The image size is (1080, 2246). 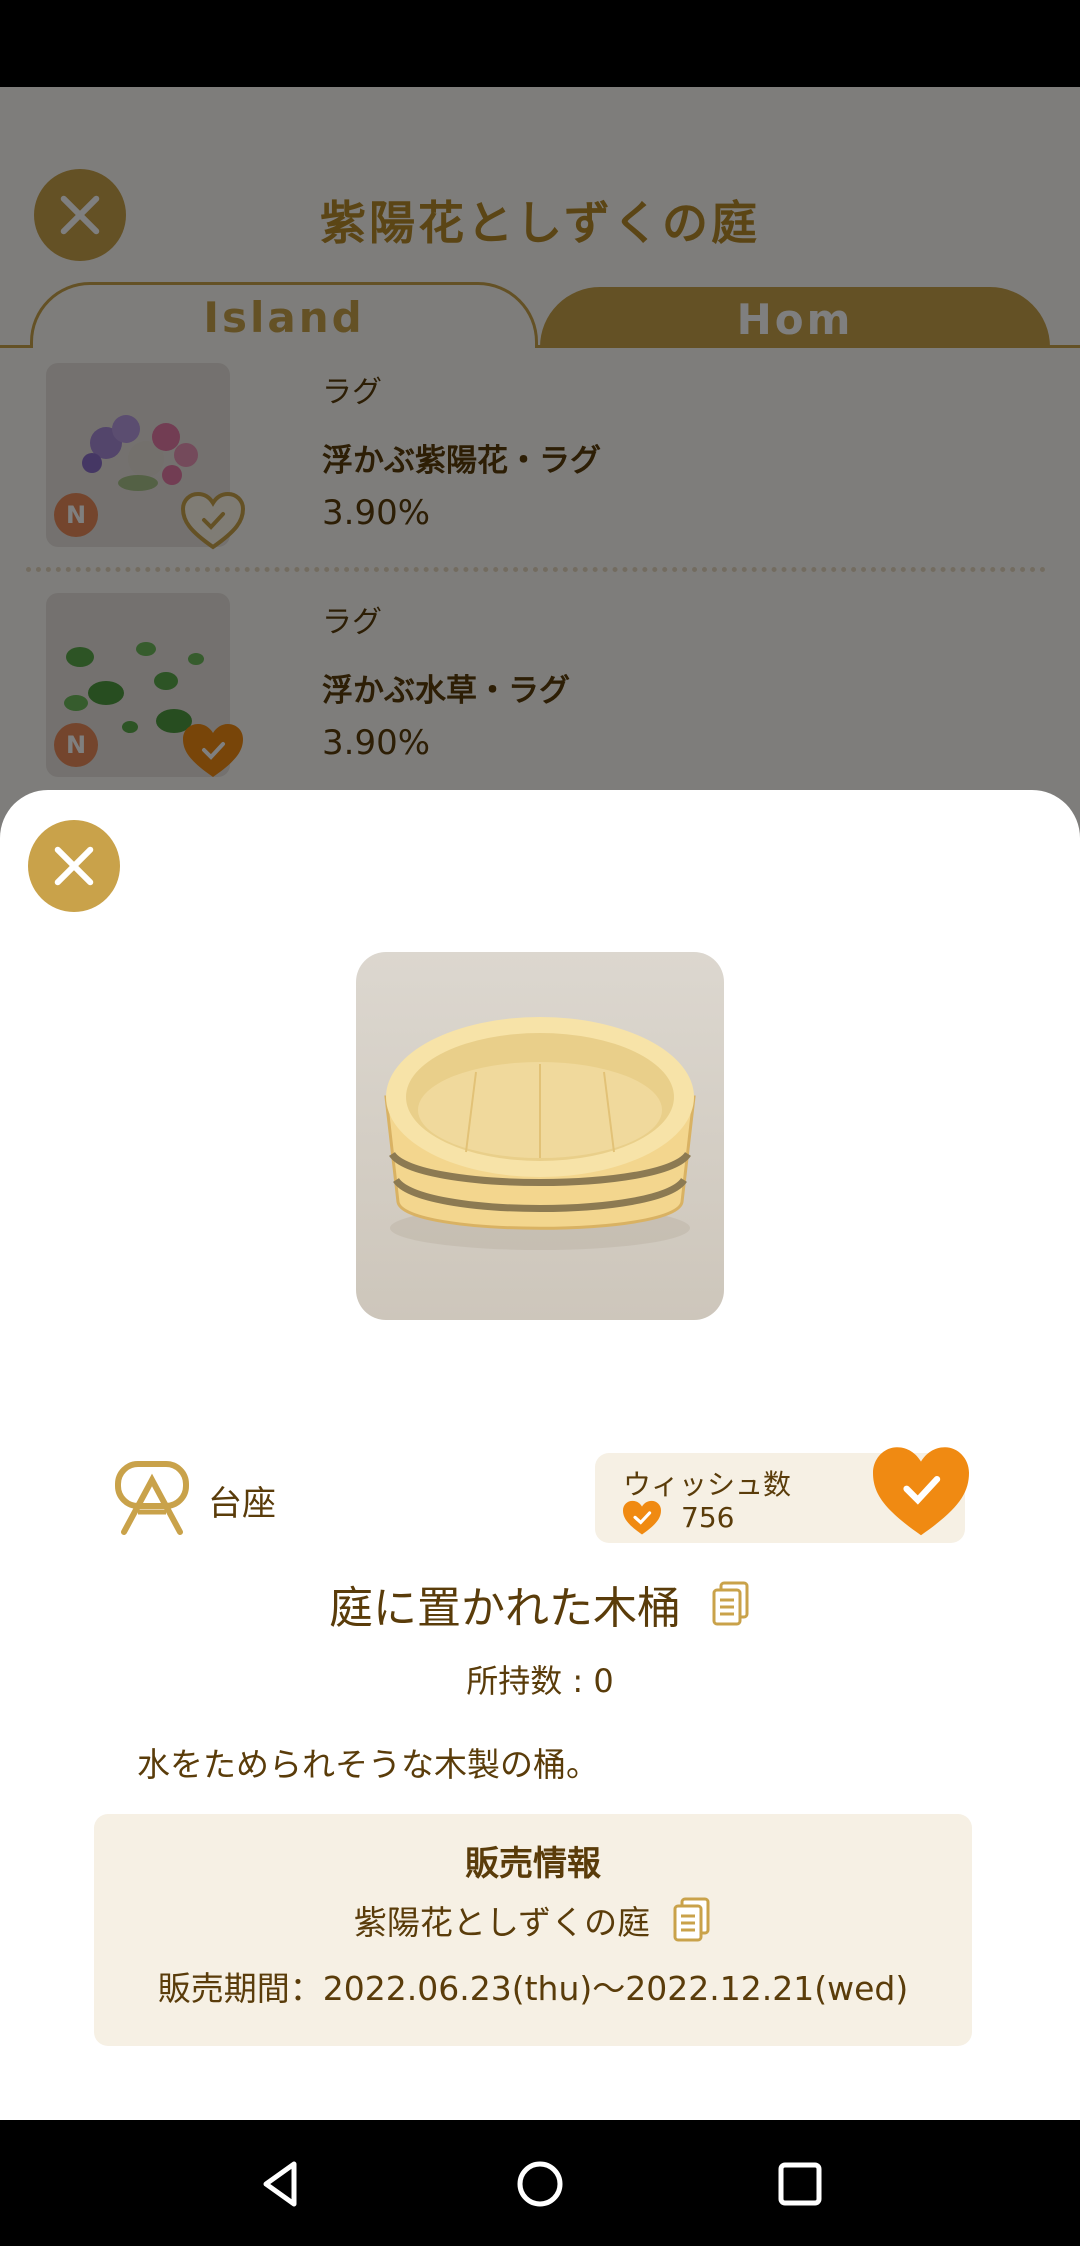 I want to click on owned-count: 所持数 : 0, so click(x=540, y=1681).